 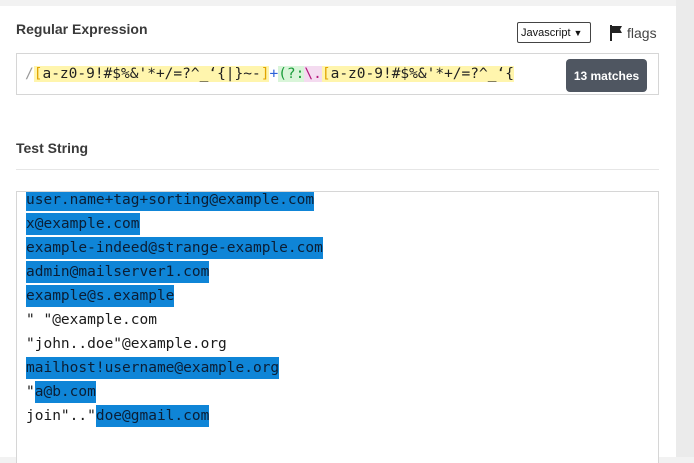 I want to click on unmatched-text: "john..doe"@example.org, so click(x=126, y=344).